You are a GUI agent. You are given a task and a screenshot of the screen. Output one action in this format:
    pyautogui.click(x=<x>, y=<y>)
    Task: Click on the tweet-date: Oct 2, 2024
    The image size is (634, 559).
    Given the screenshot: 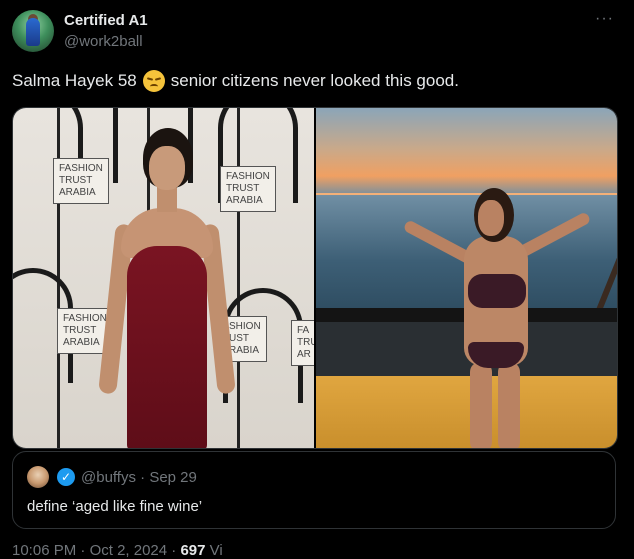 What is the action you would take?
    pyautogui.click(x=129, y=550)
    